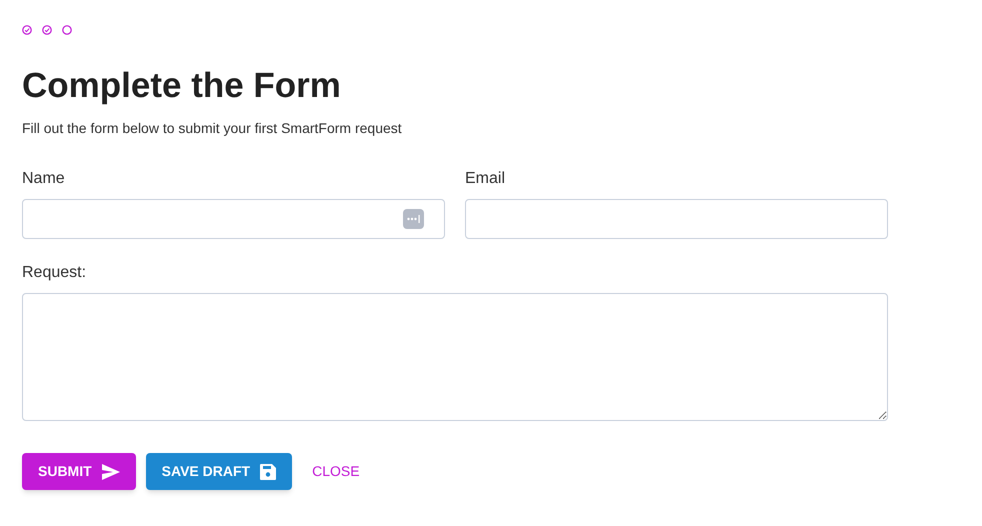 The image size is (982, 526). I want to click on field-label: Request:, so click(55, 273).